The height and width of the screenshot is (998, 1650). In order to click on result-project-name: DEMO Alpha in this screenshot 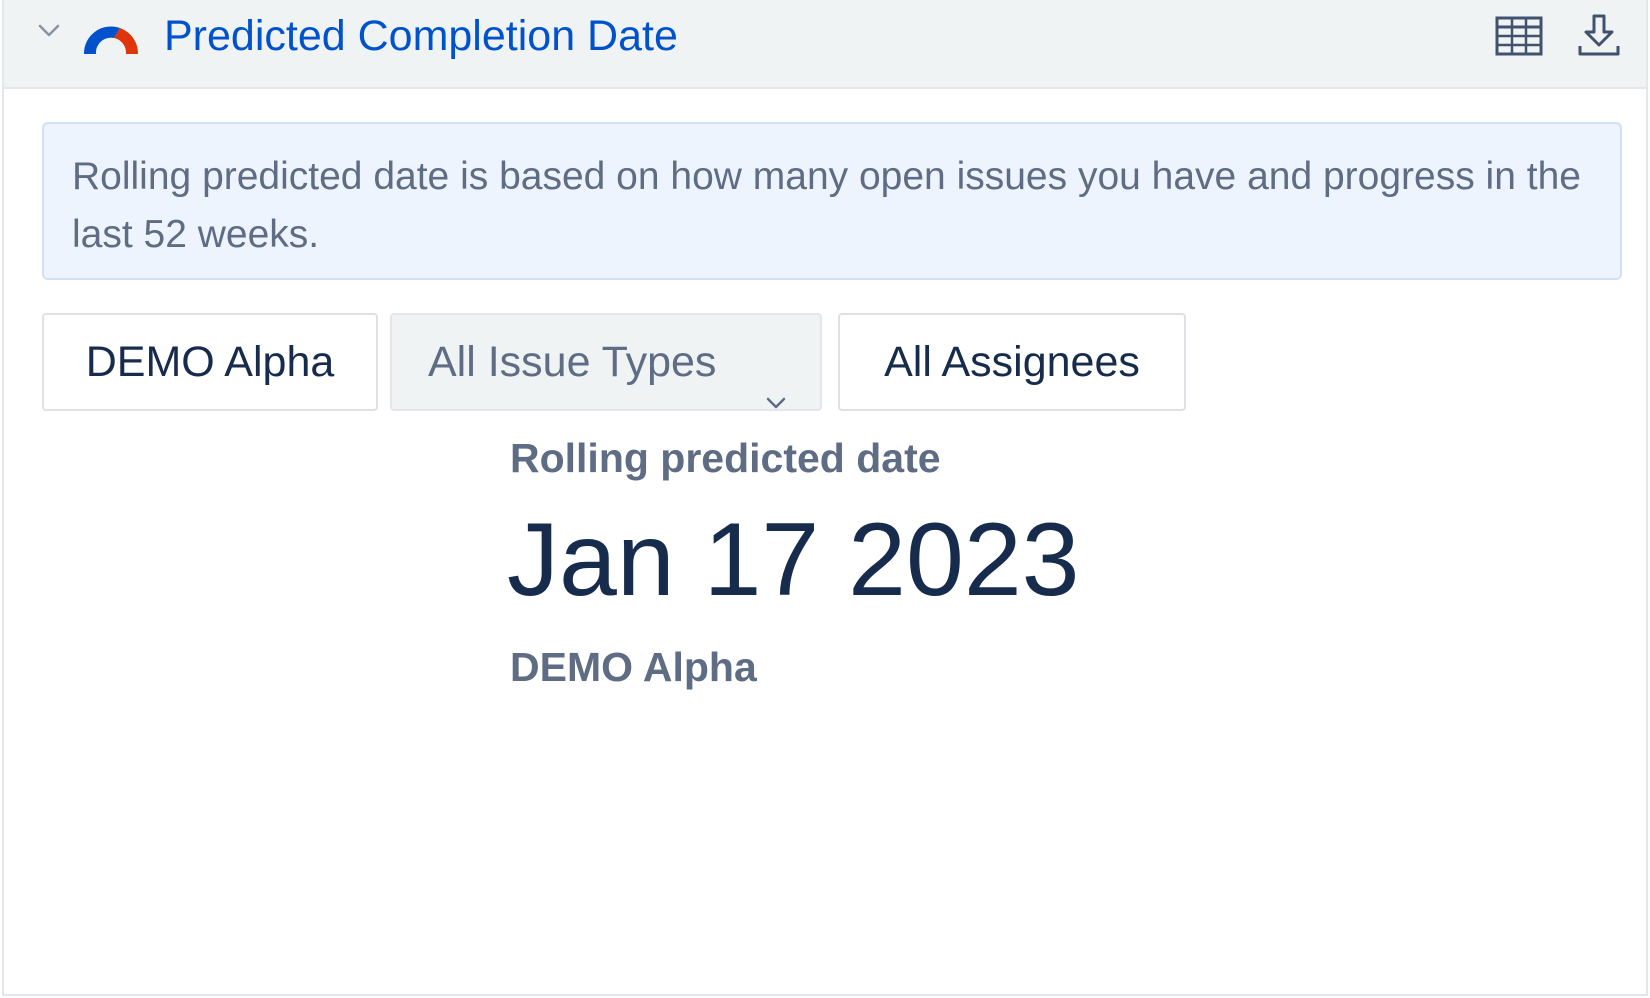, I will do `click(633, 667)`.